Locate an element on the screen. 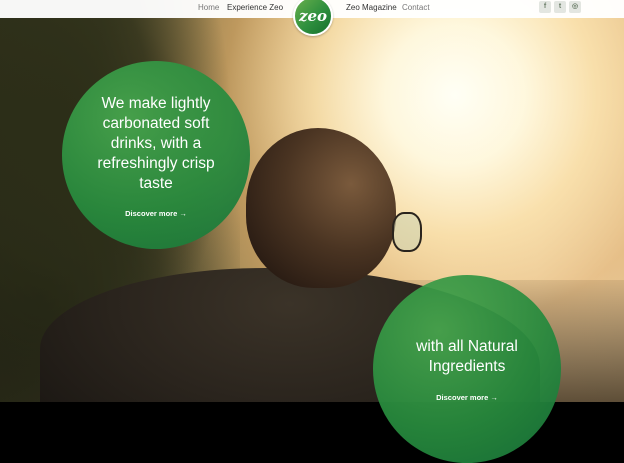 The height and width of the screenshot is (463, 624). man-sunglasses is located at coordinates (407, 232).